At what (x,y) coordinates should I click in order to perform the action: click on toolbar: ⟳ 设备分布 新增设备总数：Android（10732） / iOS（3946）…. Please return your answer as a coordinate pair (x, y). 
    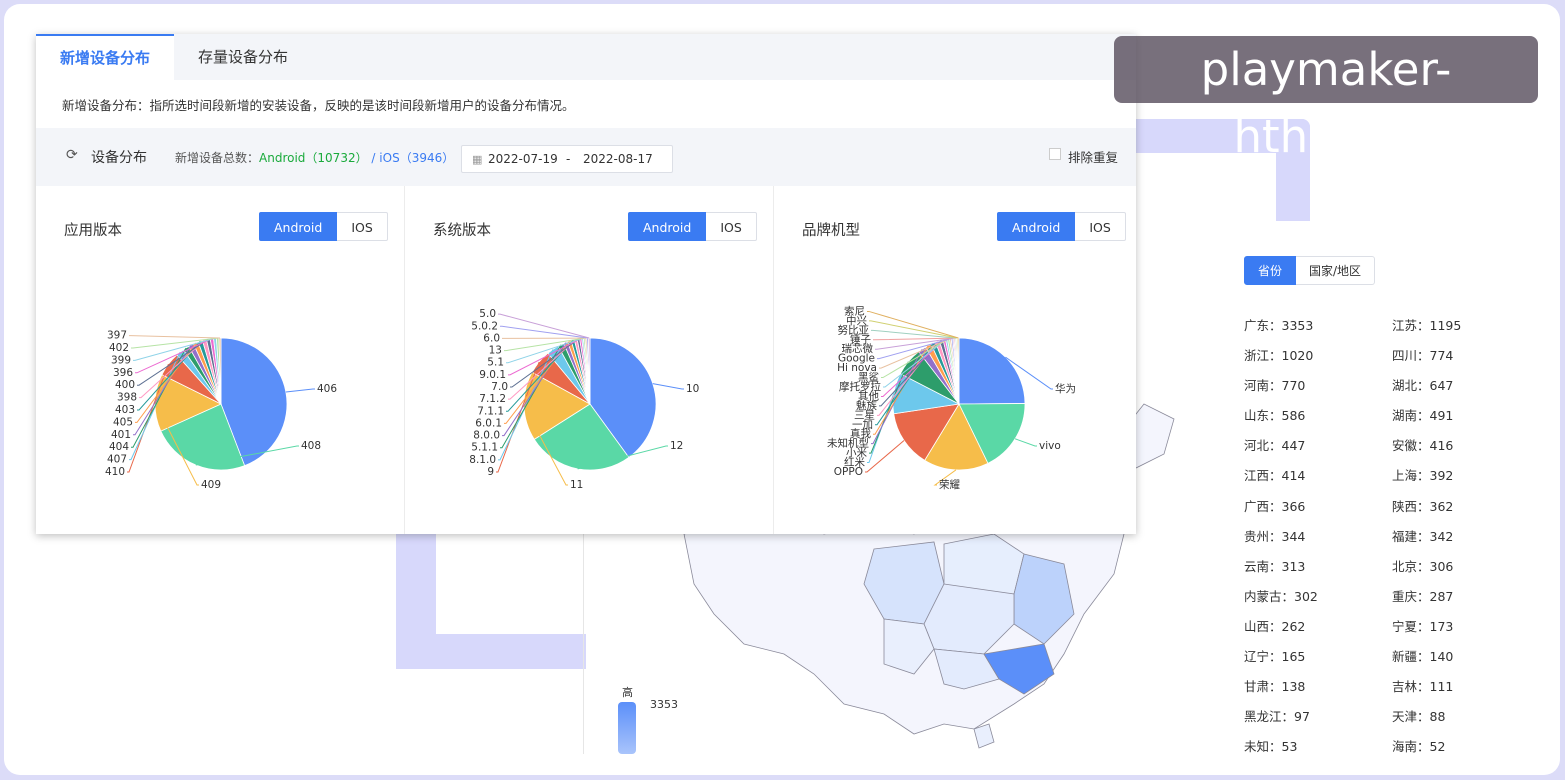
    Looking at the image, I should click on (586, 157).